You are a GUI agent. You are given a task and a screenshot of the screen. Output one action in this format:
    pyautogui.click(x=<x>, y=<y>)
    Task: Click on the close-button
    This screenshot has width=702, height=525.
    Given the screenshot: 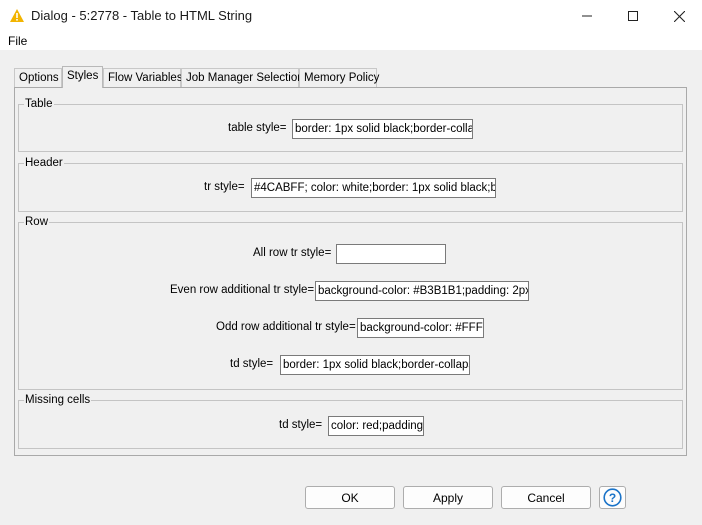 What is the action you would take?
    pyautogui.click(x=679, y=16)
    